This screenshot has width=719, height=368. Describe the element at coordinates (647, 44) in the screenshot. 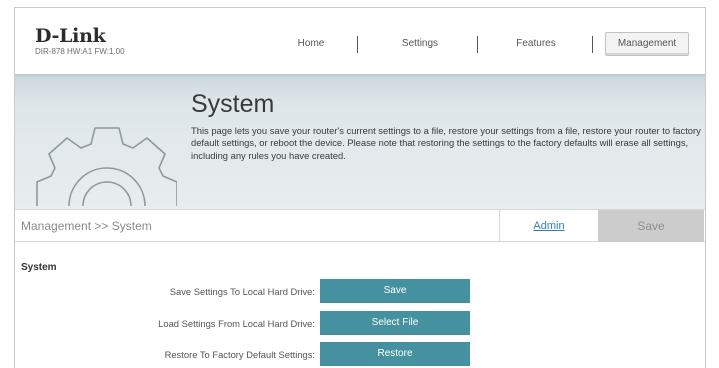

I see `nav-management: Management` at that location.